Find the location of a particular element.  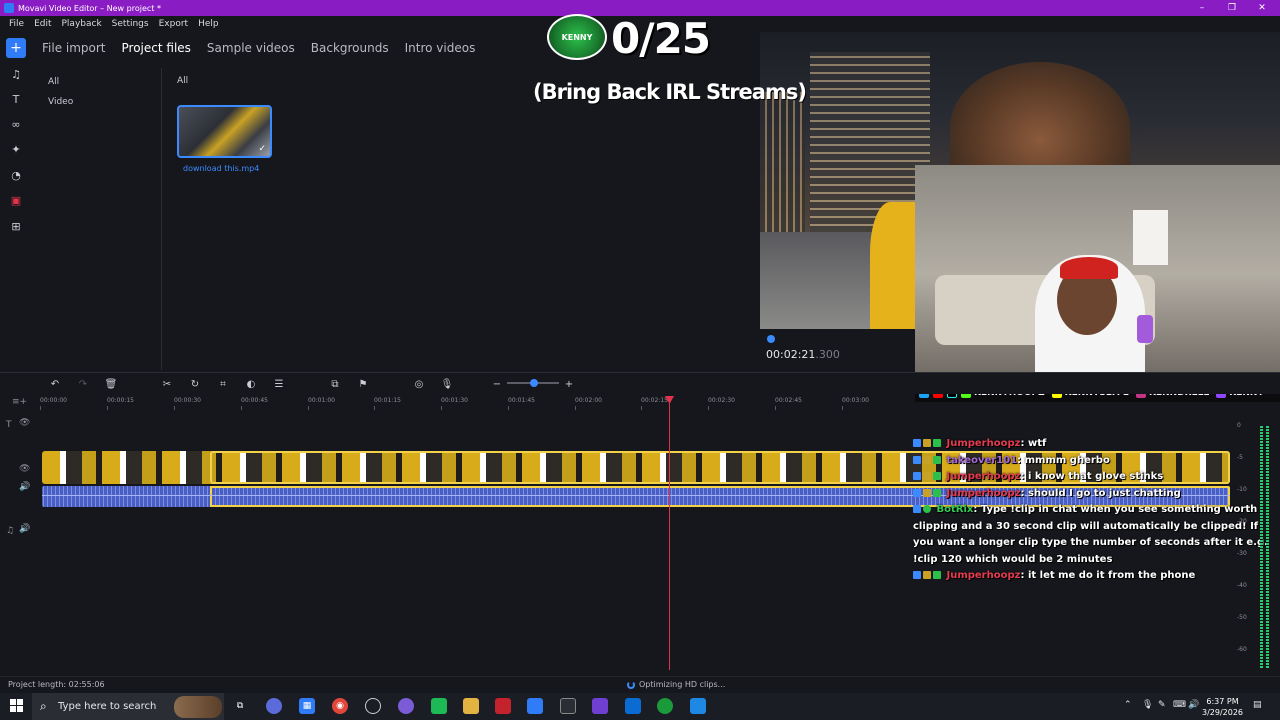

windows-start-icon is located at coordinates (16, 705).